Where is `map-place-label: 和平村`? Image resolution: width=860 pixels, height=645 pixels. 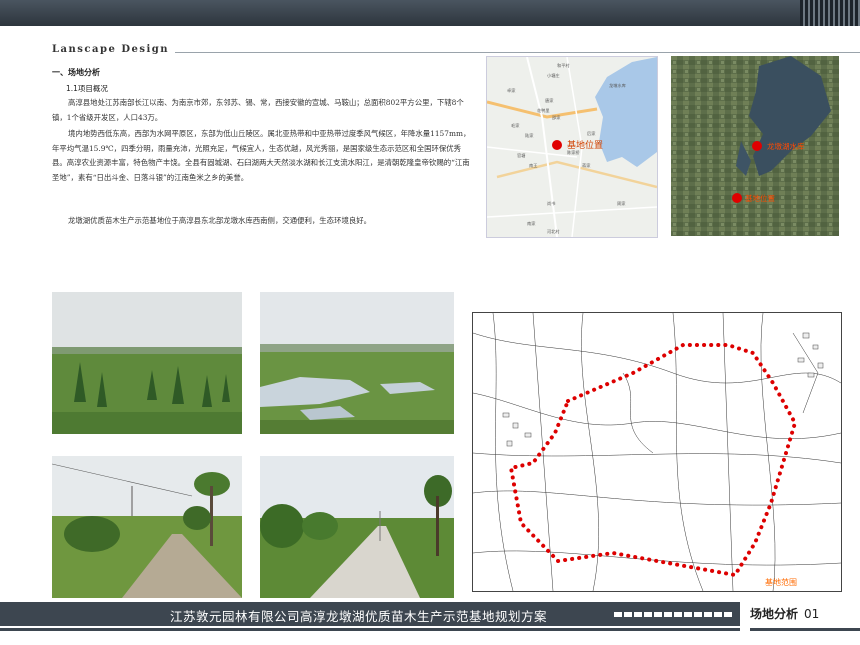
map-place-label: 和平村 is located at coordinates (563, 65).